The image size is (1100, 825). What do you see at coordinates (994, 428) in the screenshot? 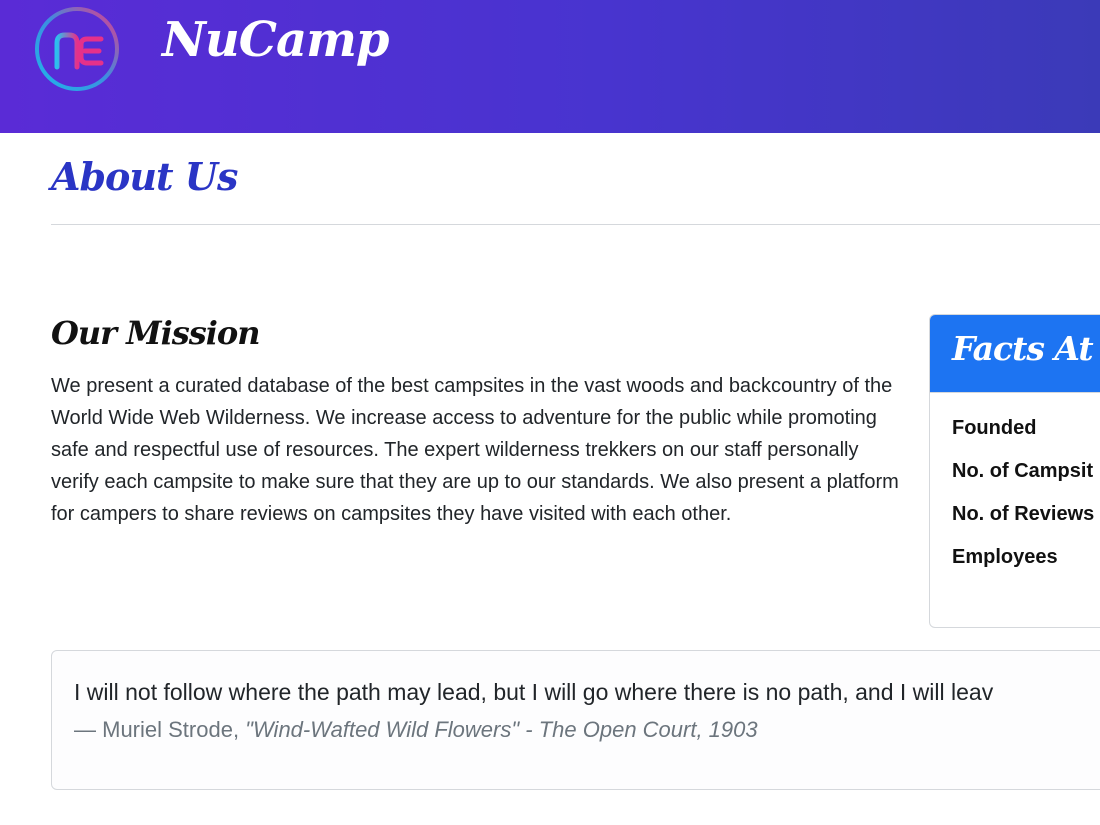
I see `fact-item-founded: Founded` at bounding box center [994, 428].